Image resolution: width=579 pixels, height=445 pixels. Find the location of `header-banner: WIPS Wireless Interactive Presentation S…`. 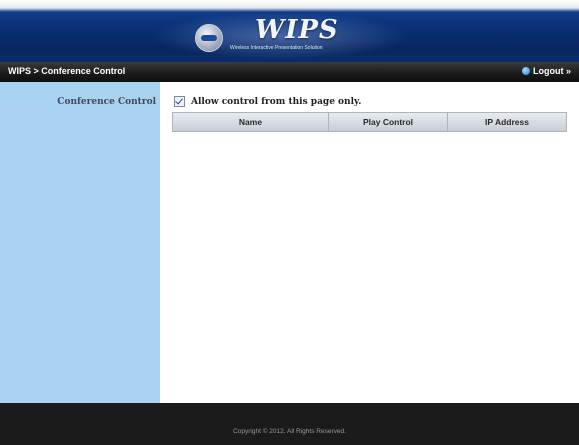

header-banner: WIPS Wireless Interactive Presentation S… is located at coordinates (289, 31).